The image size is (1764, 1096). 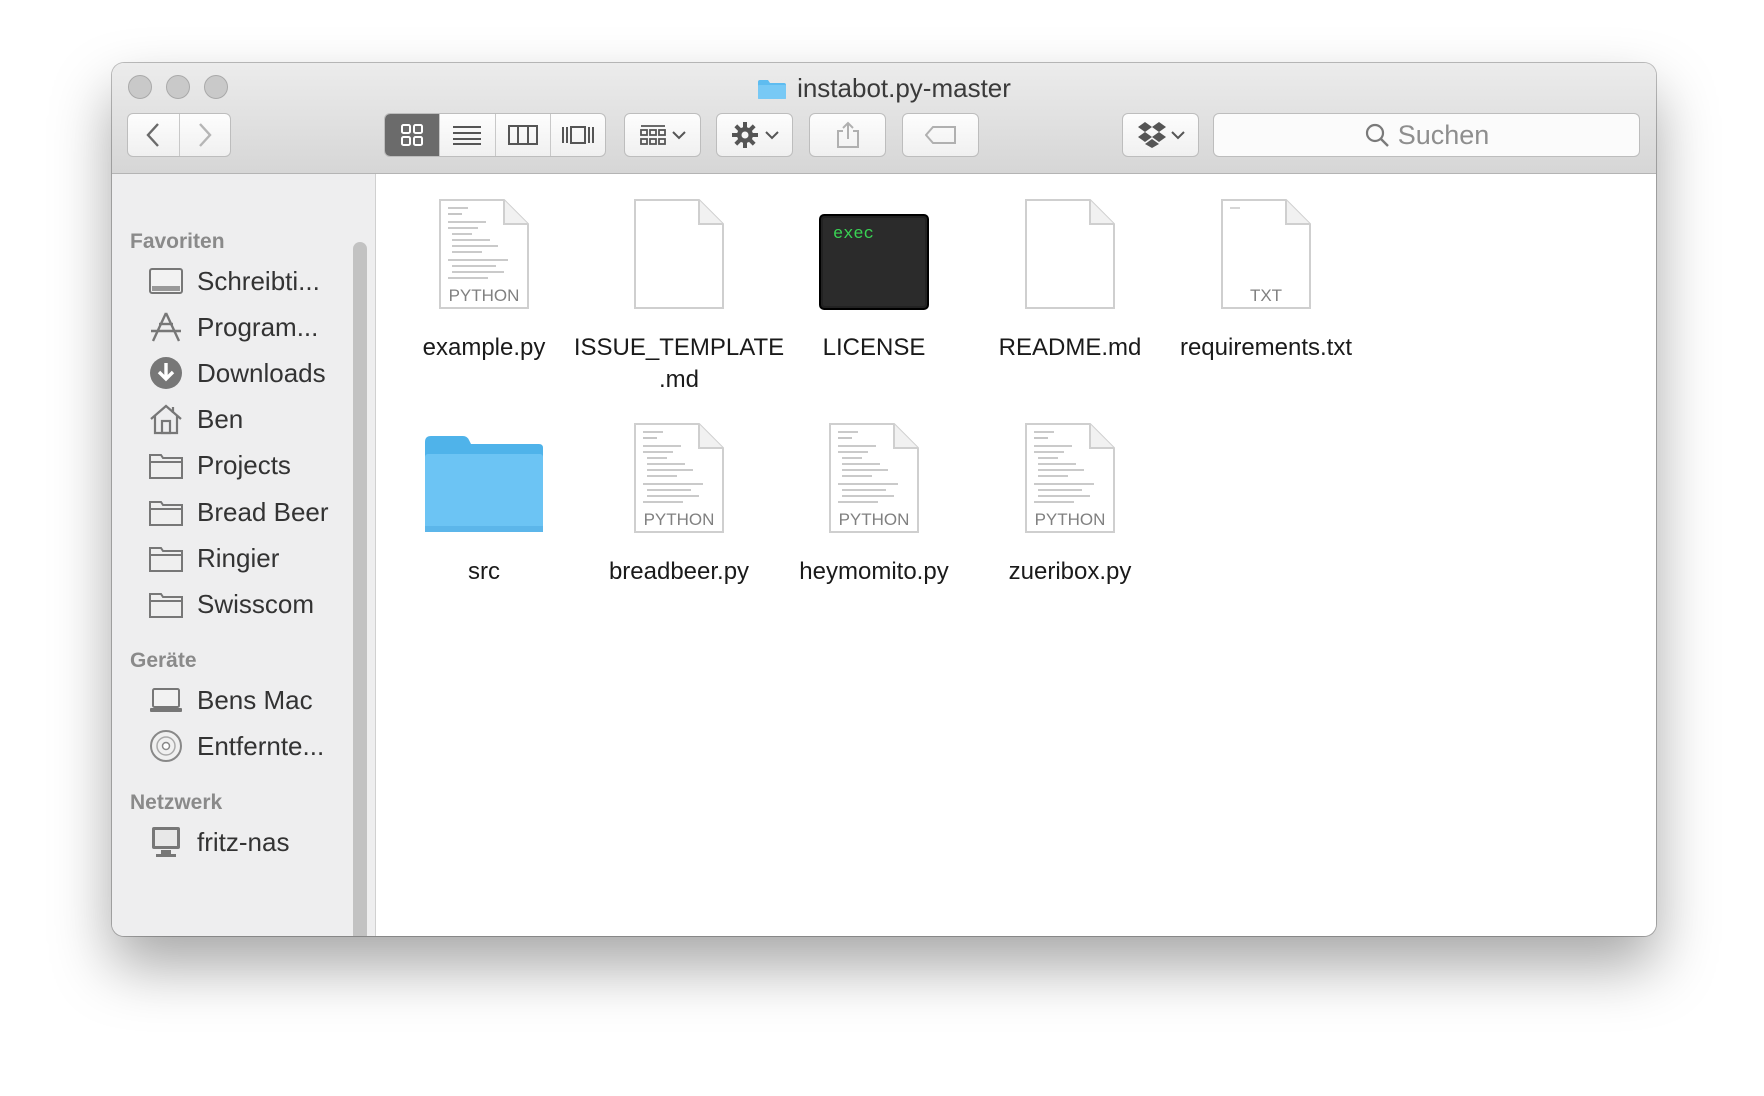 I want to click on file-item-example-py: PYTHON example.py, so click(x=484, y=273).